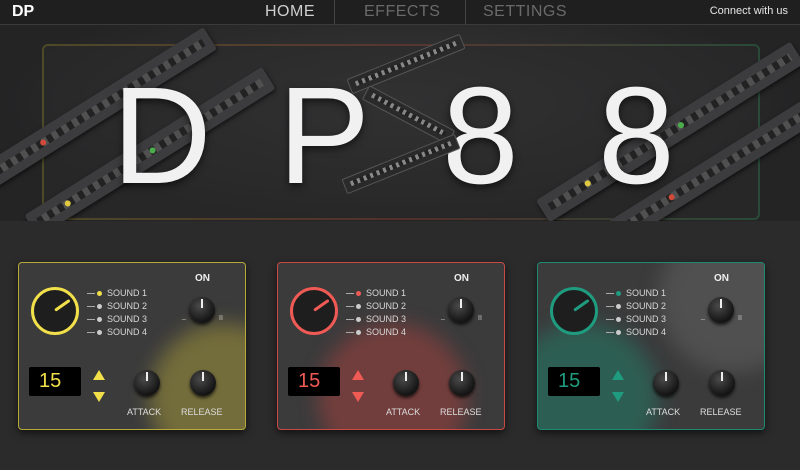 The height and width of the screenshot is (470, 800). What do you see at coordinates (525, 12) in the screenshot?
I see `tab-settings: SETTINGS` at bounding box center [525, 12].